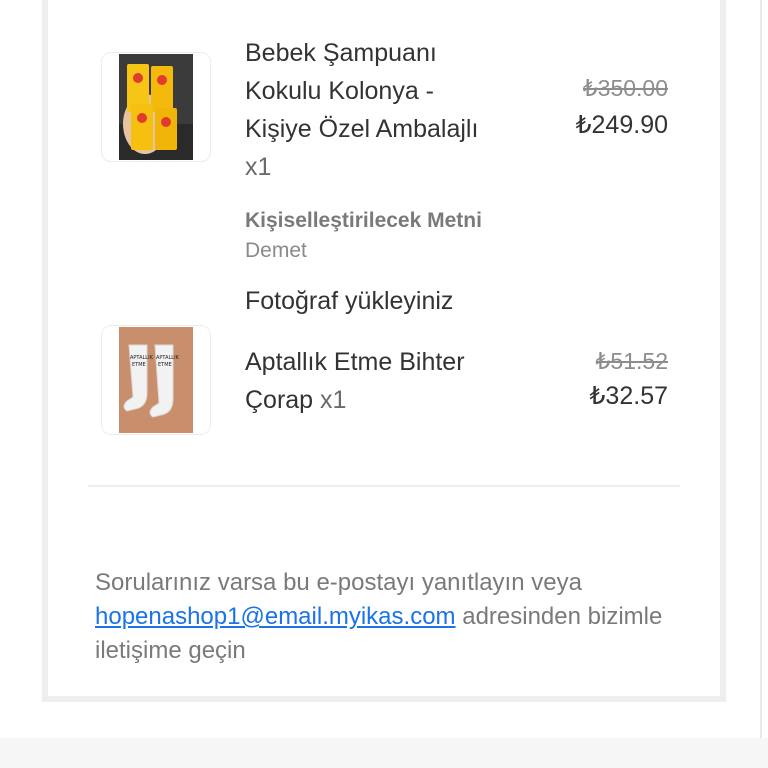  I want to click on item-1-name-line-3: Kişiye Özel Ambalajlı, so click(362, 129).